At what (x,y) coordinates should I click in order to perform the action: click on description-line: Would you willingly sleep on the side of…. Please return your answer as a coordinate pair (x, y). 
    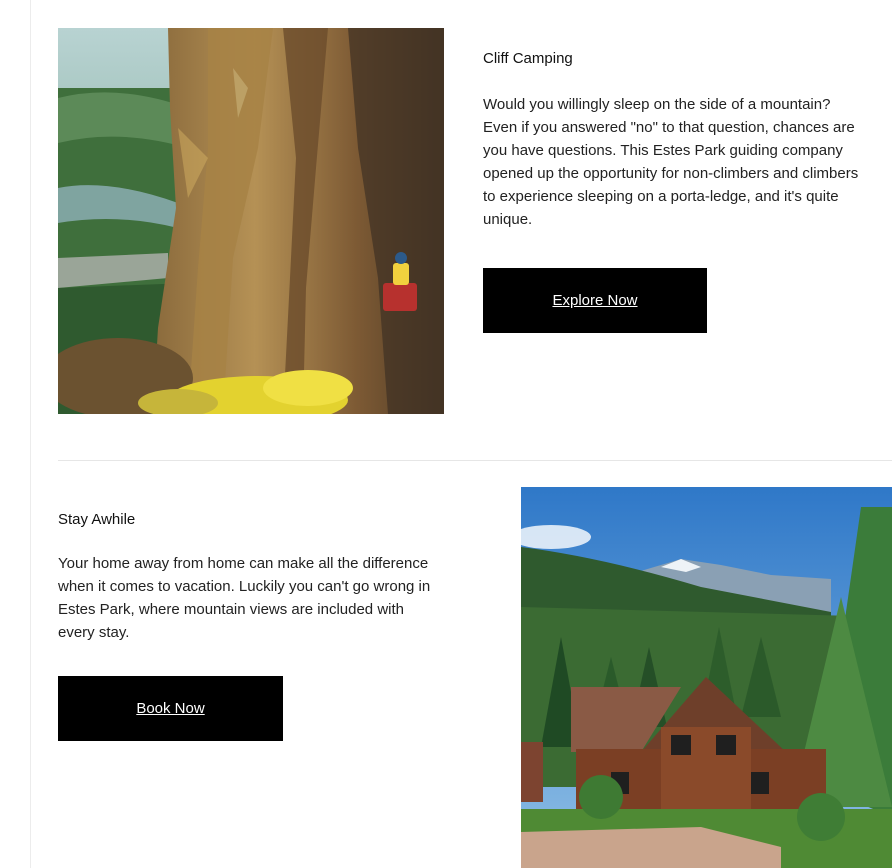
    Looking at the image, I should click on (657, 104).